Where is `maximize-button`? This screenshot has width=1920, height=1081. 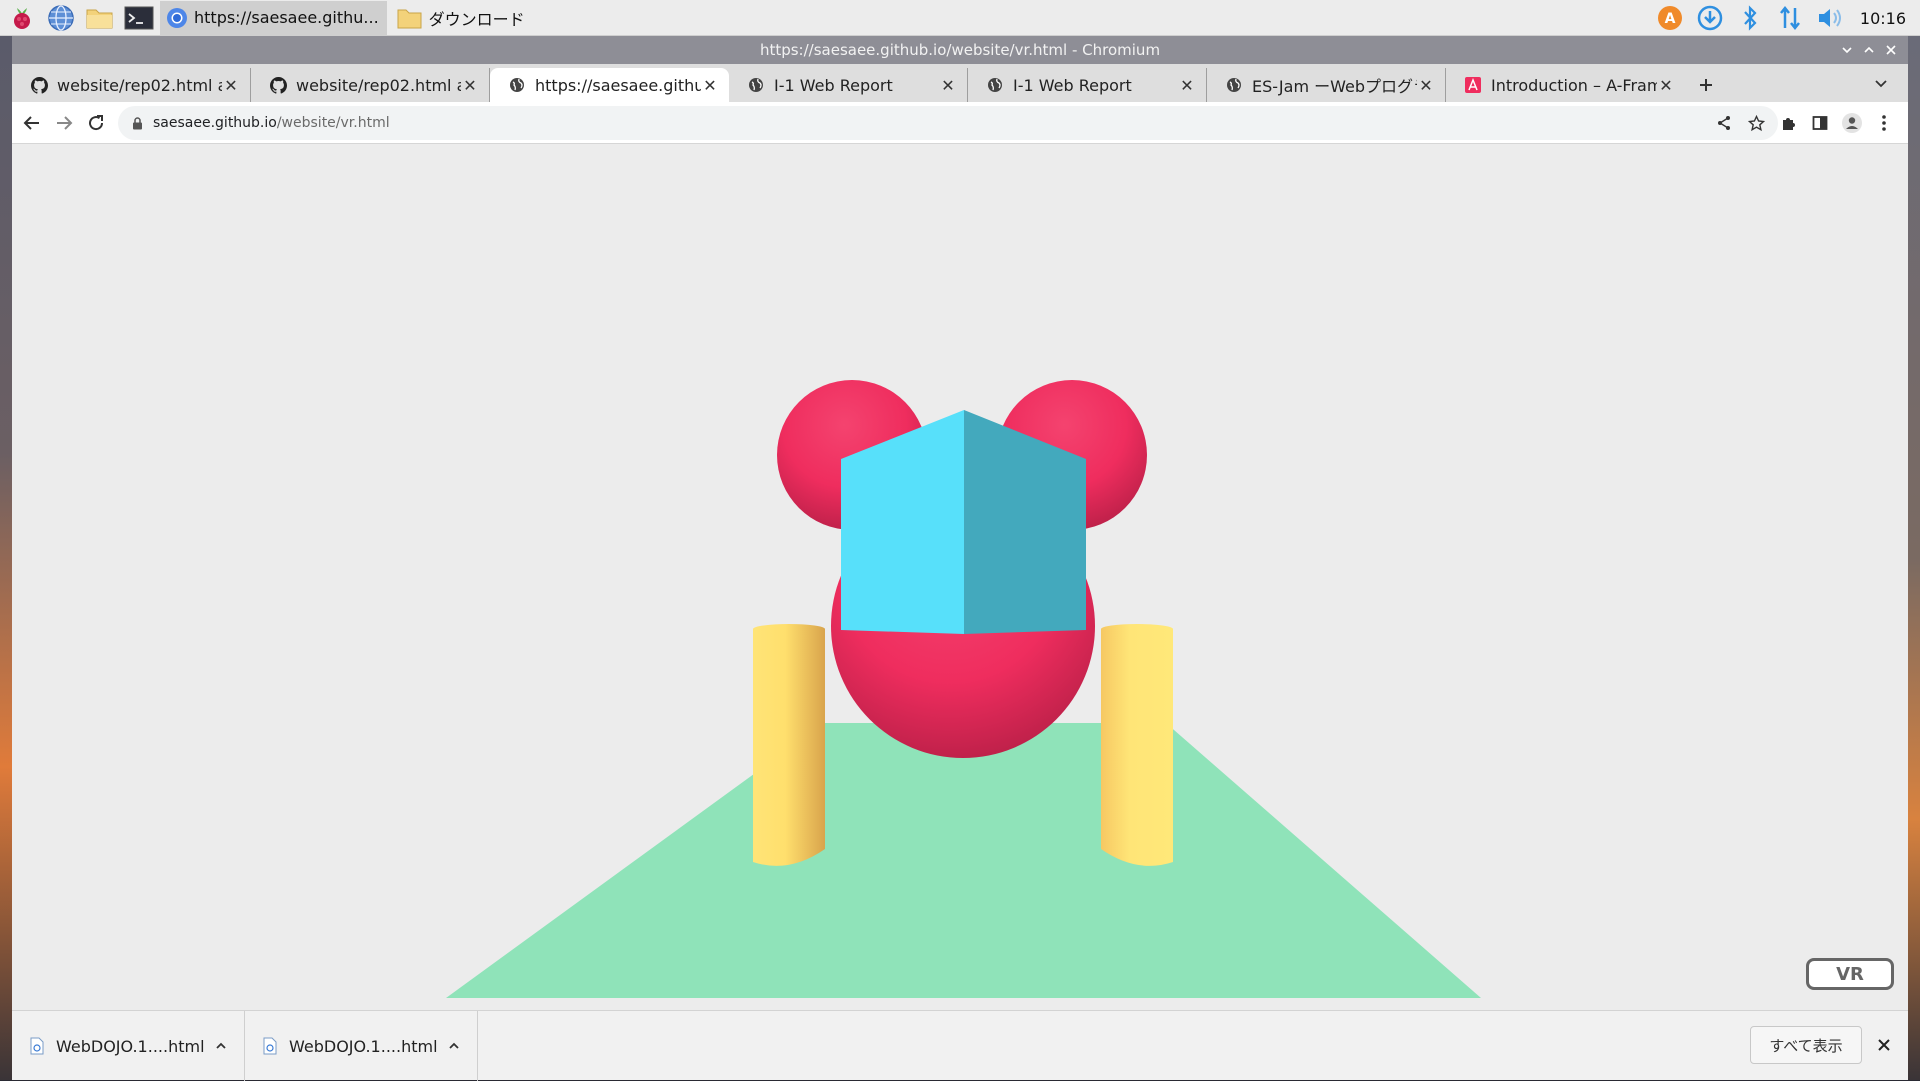
maximize-button is located at coordinates (1869, 50).